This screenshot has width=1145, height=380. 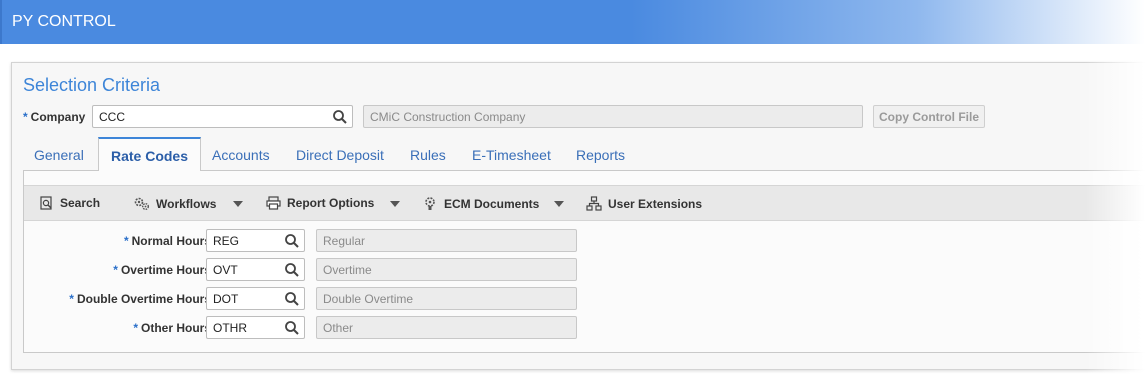 What do you see at coordinates (594, 203) in the screenshot?
I see `hierarchy-icon` at bounding box center [594, 203].